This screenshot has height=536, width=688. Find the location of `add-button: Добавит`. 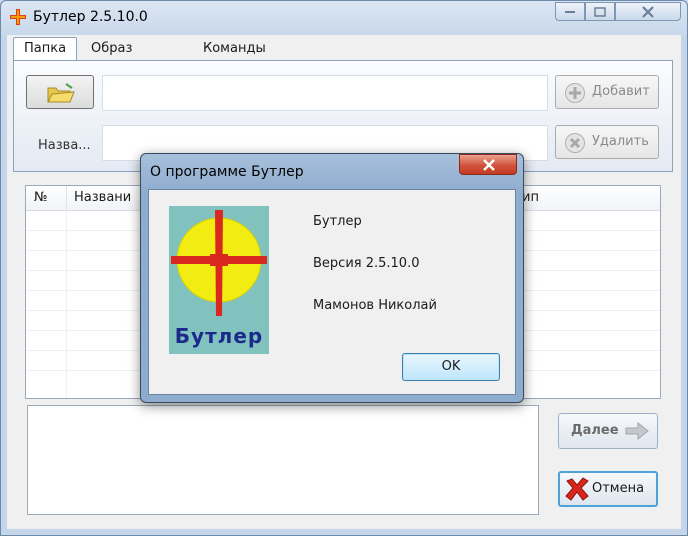

add-button: Добавит is located at coordinates (607, 92).